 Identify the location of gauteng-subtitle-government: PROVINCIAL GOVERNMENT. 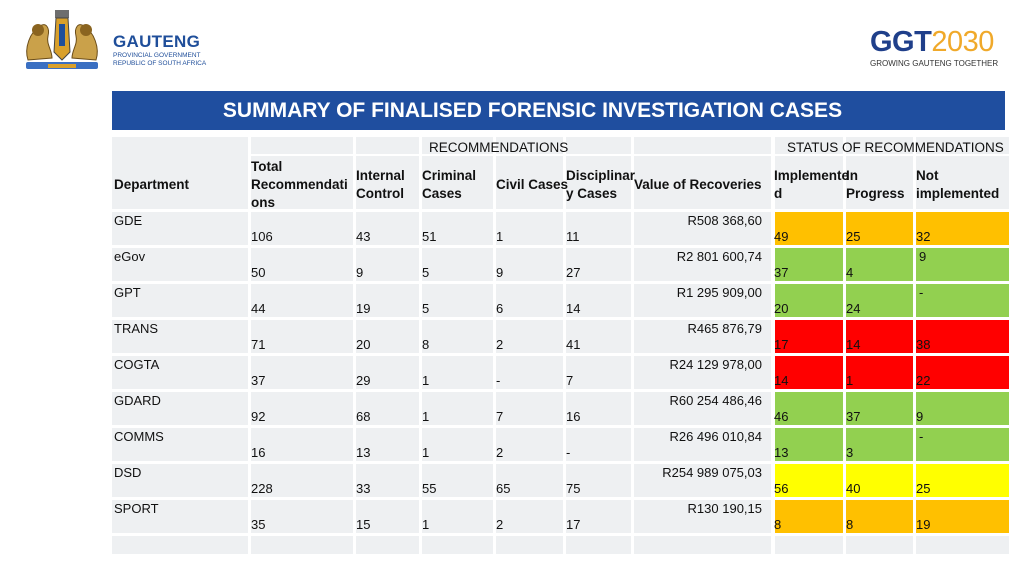
(157, 55).